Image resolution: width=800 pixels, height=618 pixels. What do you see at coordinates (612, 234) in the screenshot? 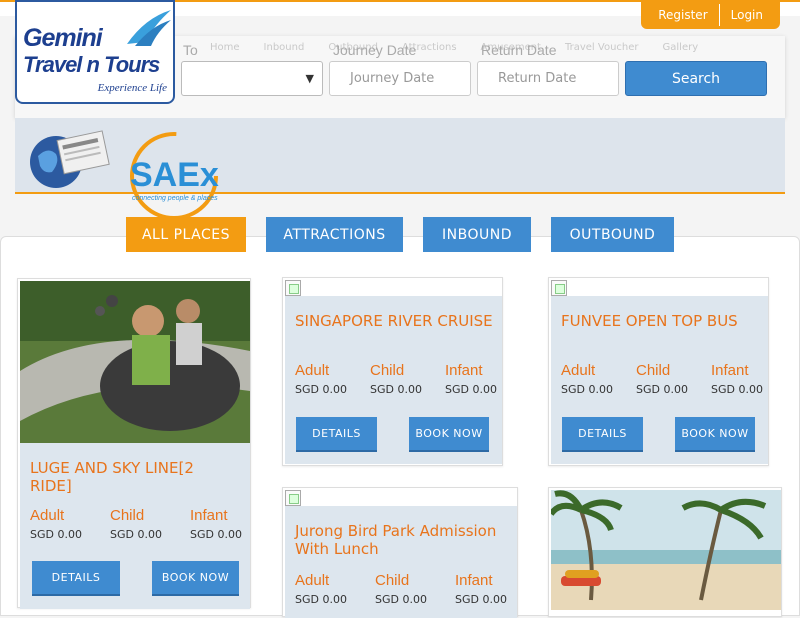
I see `tab-outbound: OUTBOUND` at bounding box center [612, 234].